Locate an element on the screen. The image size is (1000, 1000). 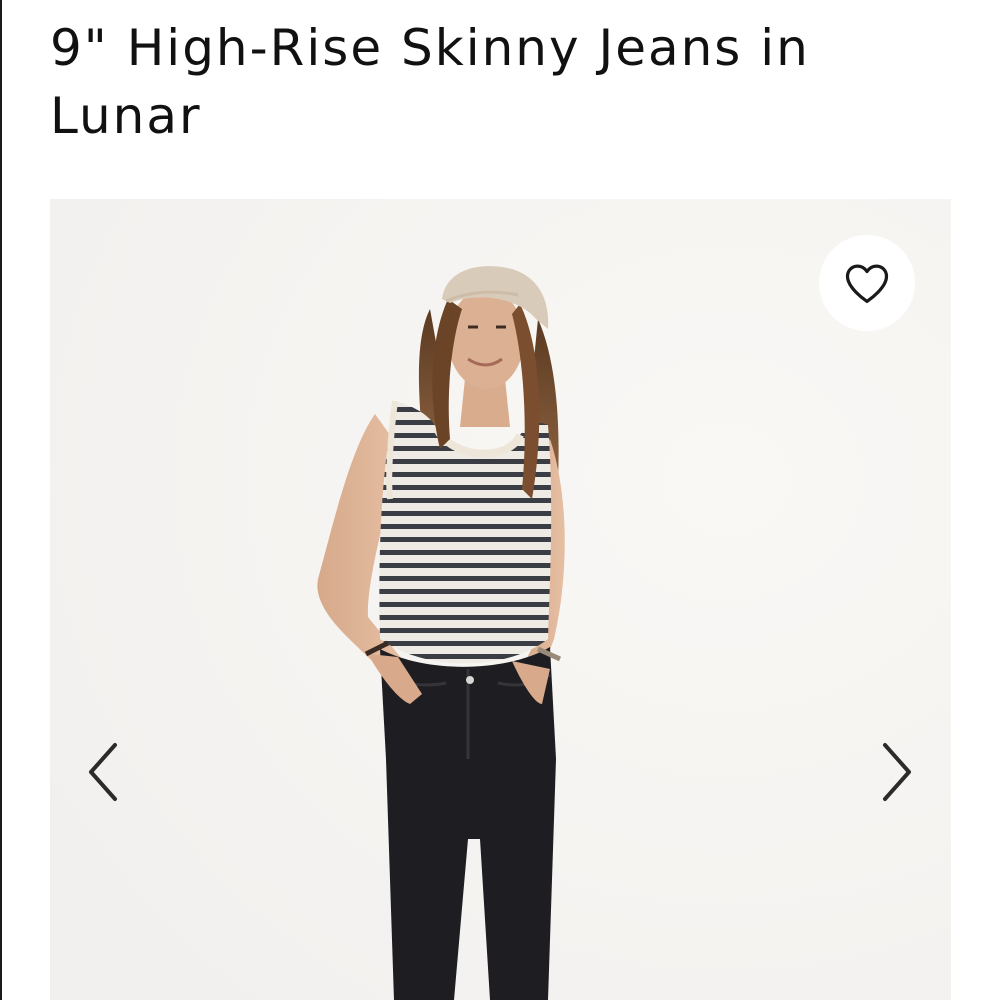
previous-image-button is located at coordinates (103, 772).